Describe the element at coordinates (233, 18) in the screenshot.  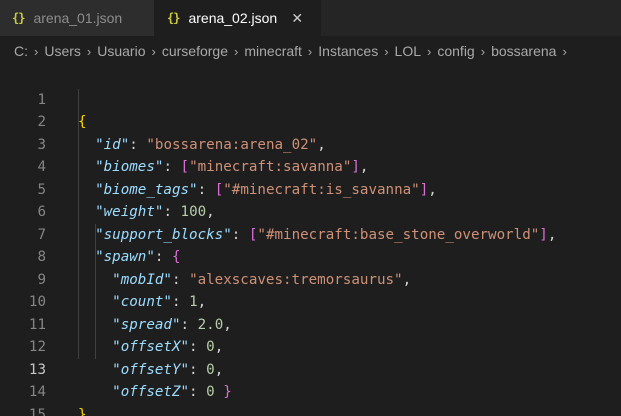
I see `tab-label: arena_02.json` at that location.